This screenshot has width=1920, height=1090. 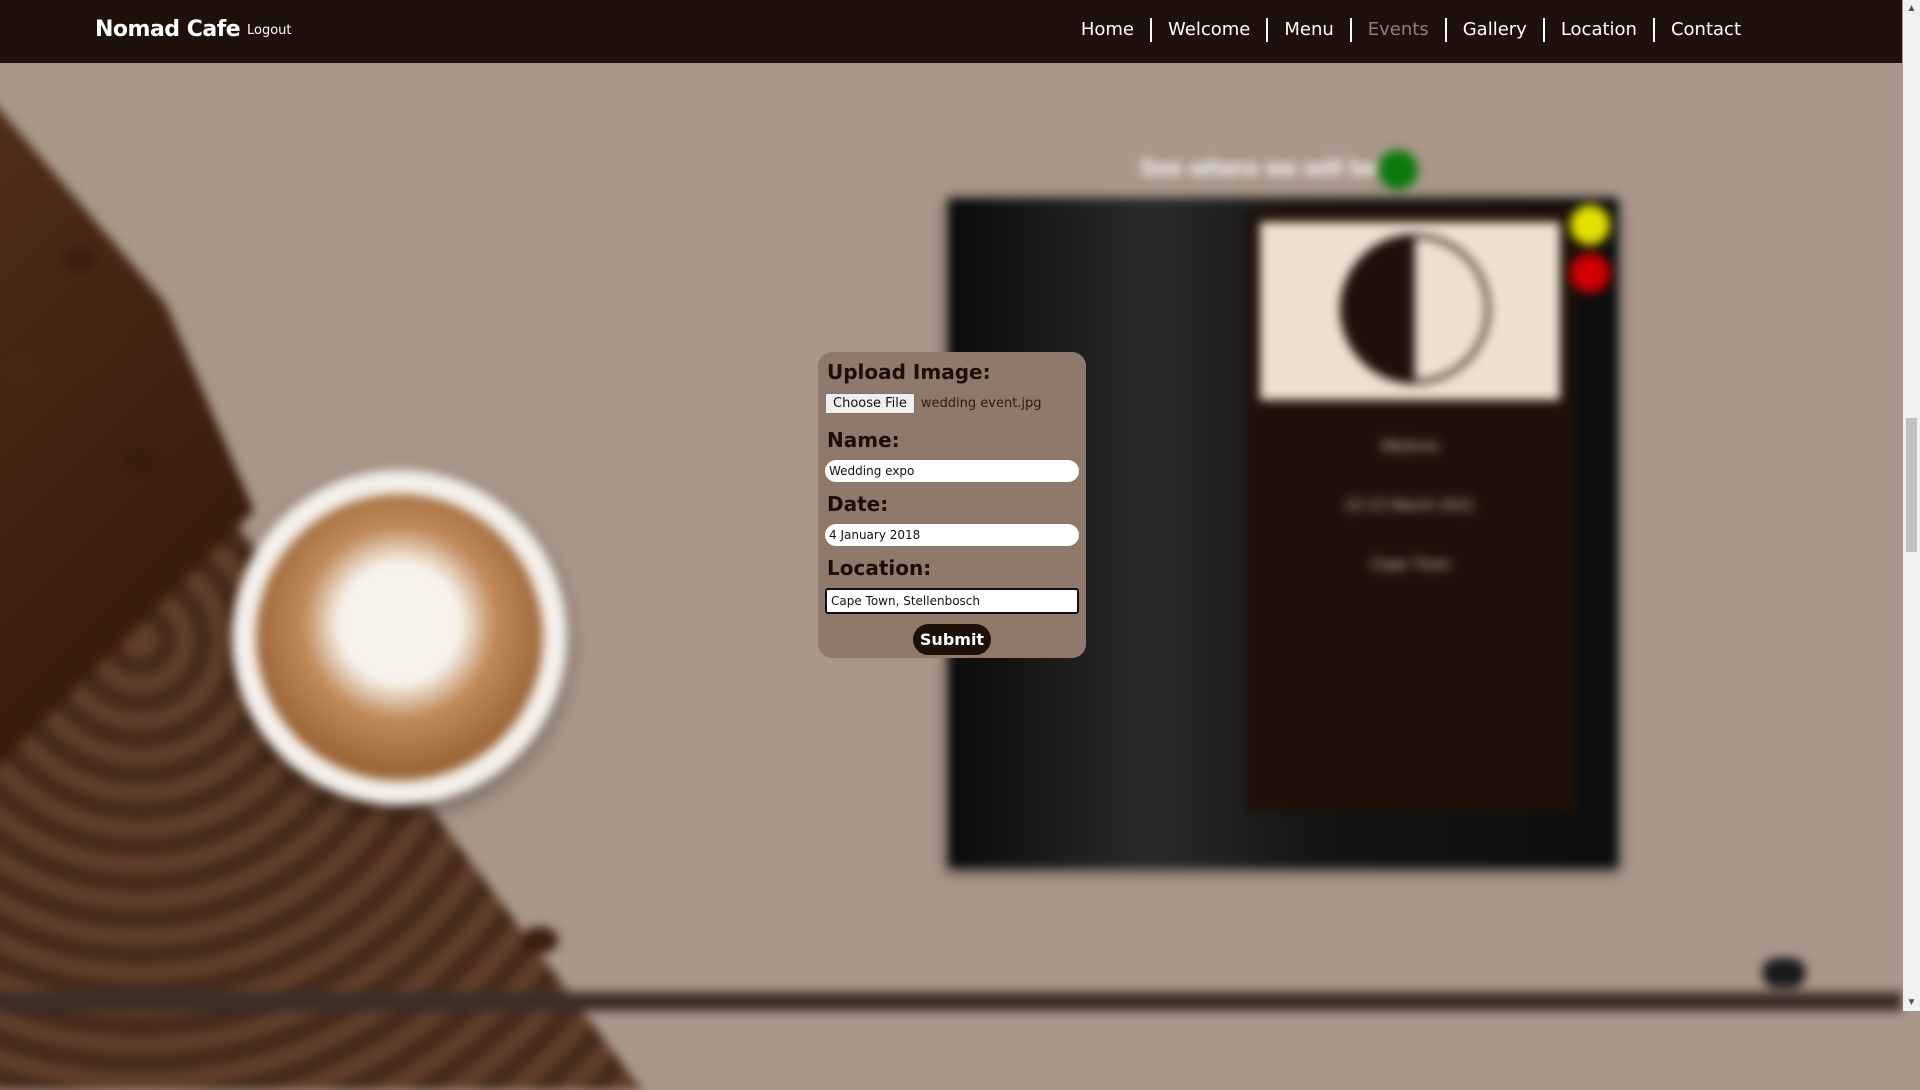 I want to click on date-label: Date:, so click(x=858, y=504).